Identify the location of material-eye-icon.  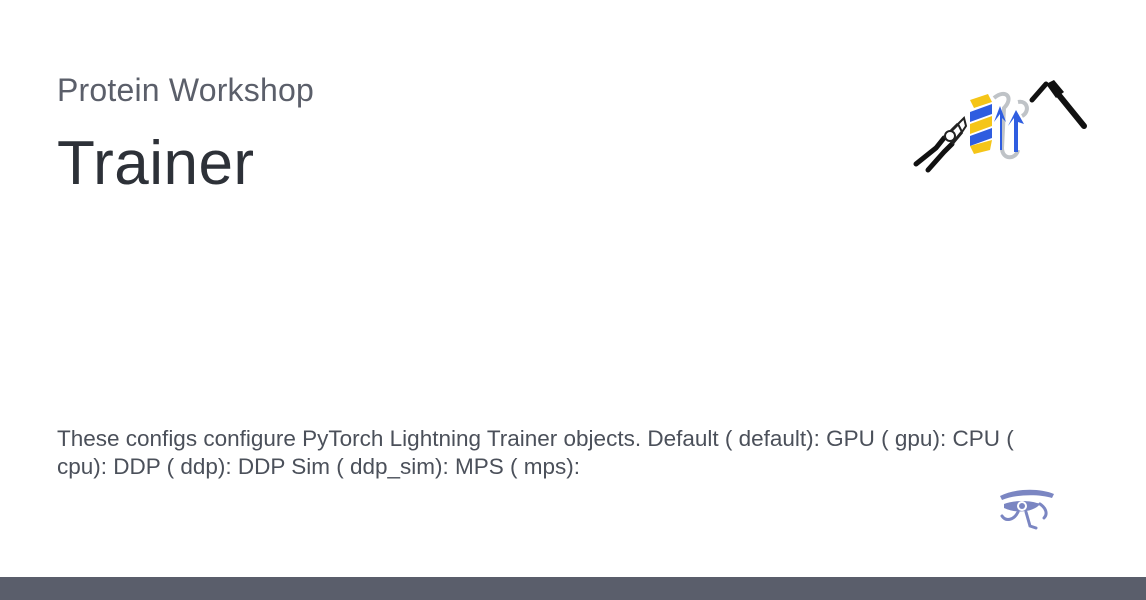
(1027, 509).